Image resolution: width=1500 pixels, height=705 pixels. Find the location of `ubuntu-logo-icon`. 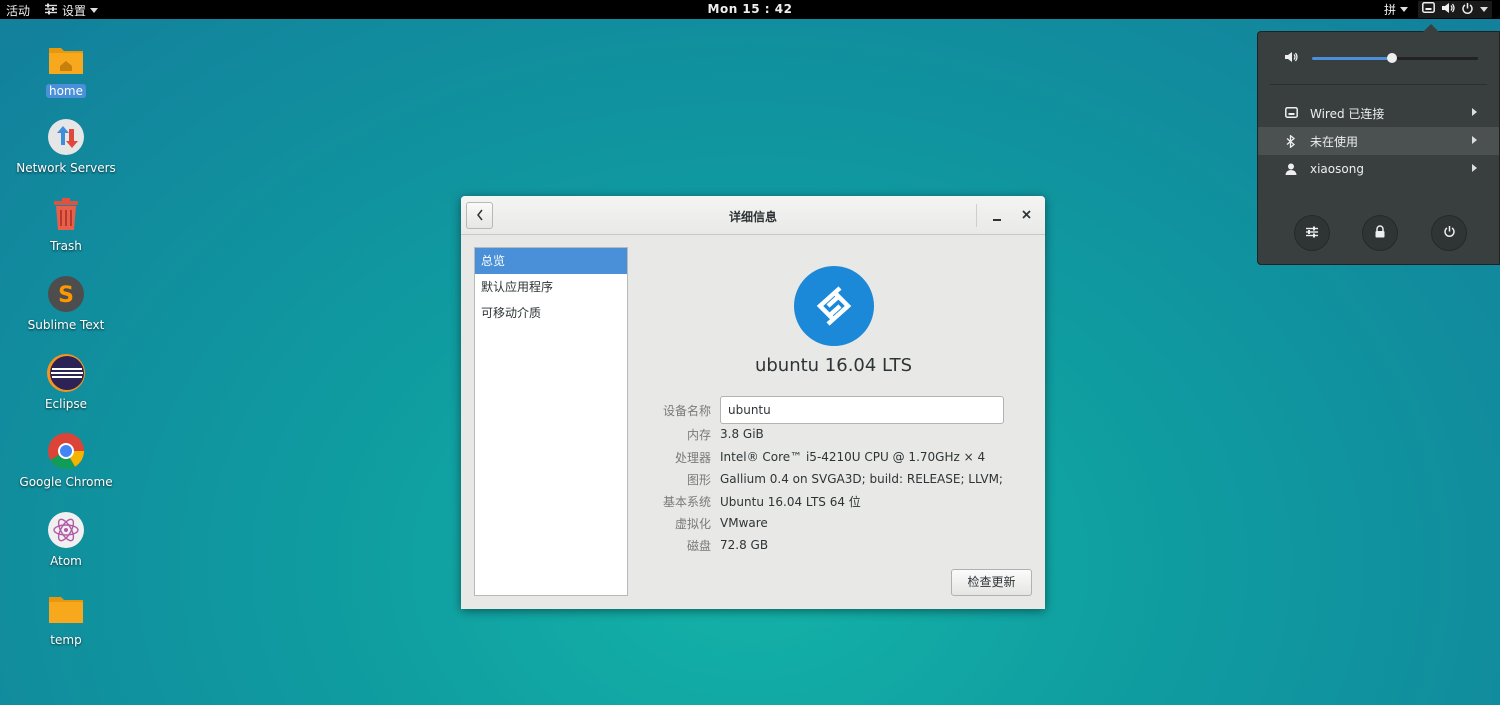

ubuntu-logo-icon is located at coordinates (834, 306).